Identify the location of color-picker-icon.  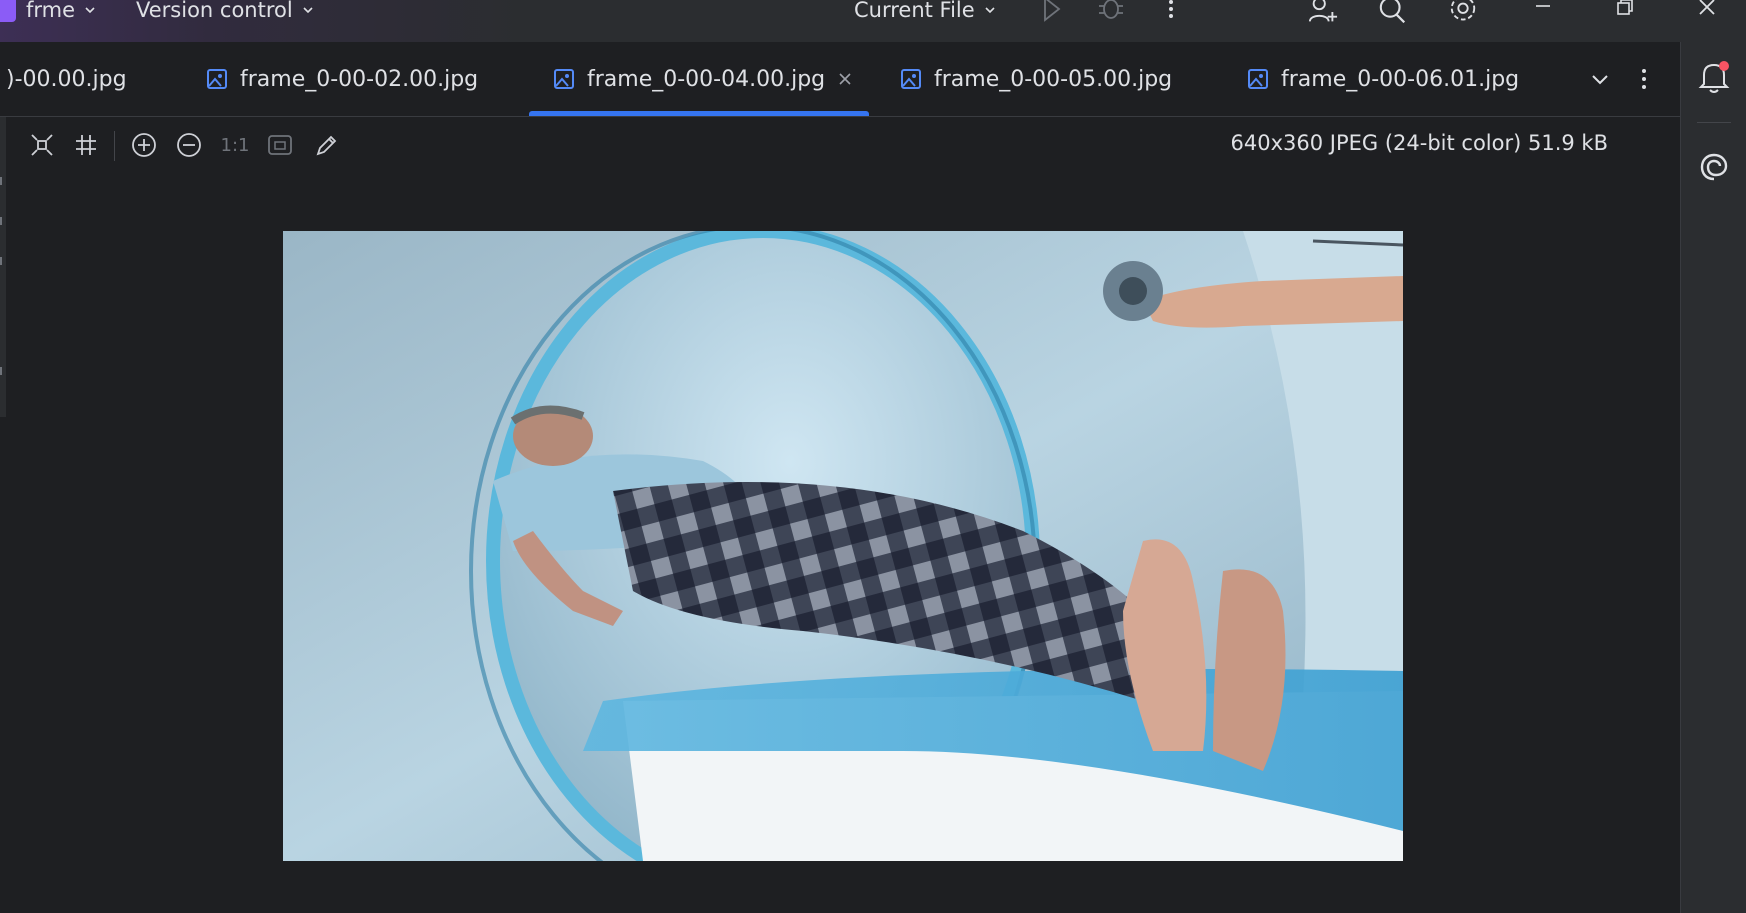
(326, 145).